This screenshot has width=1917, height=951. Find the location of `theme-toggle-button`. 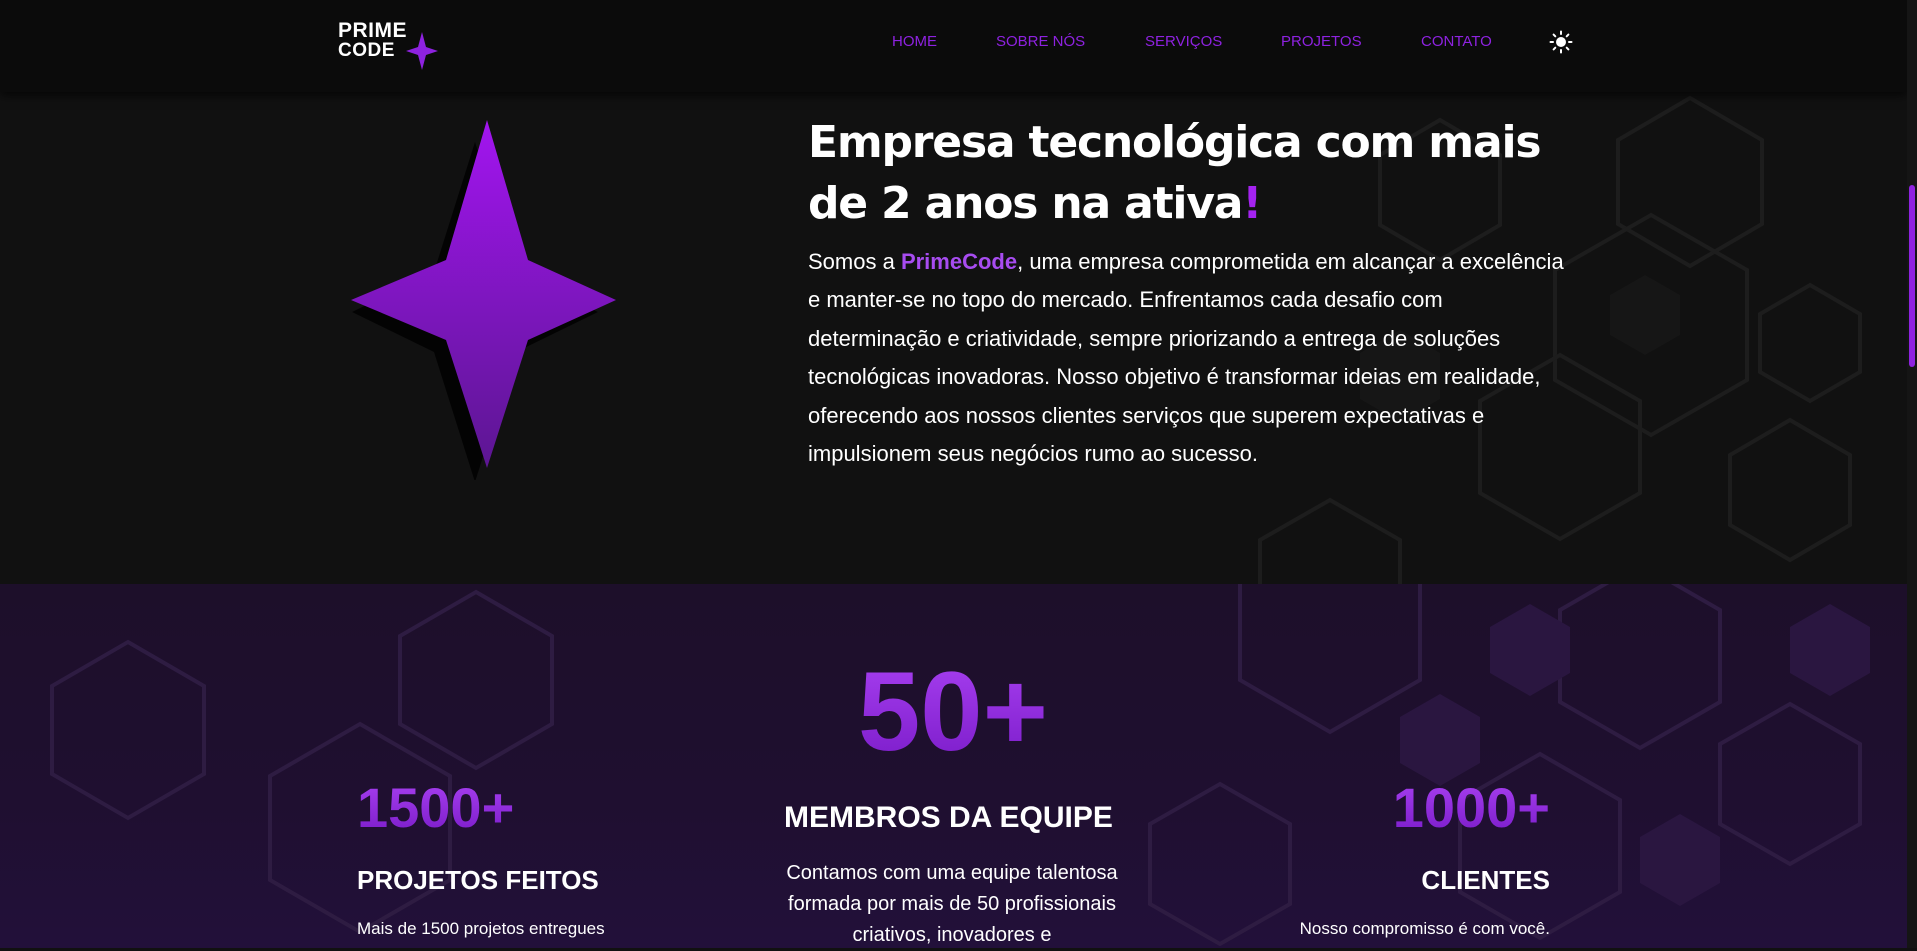

theme-toggle-button is located at coordinates (1561, 42).